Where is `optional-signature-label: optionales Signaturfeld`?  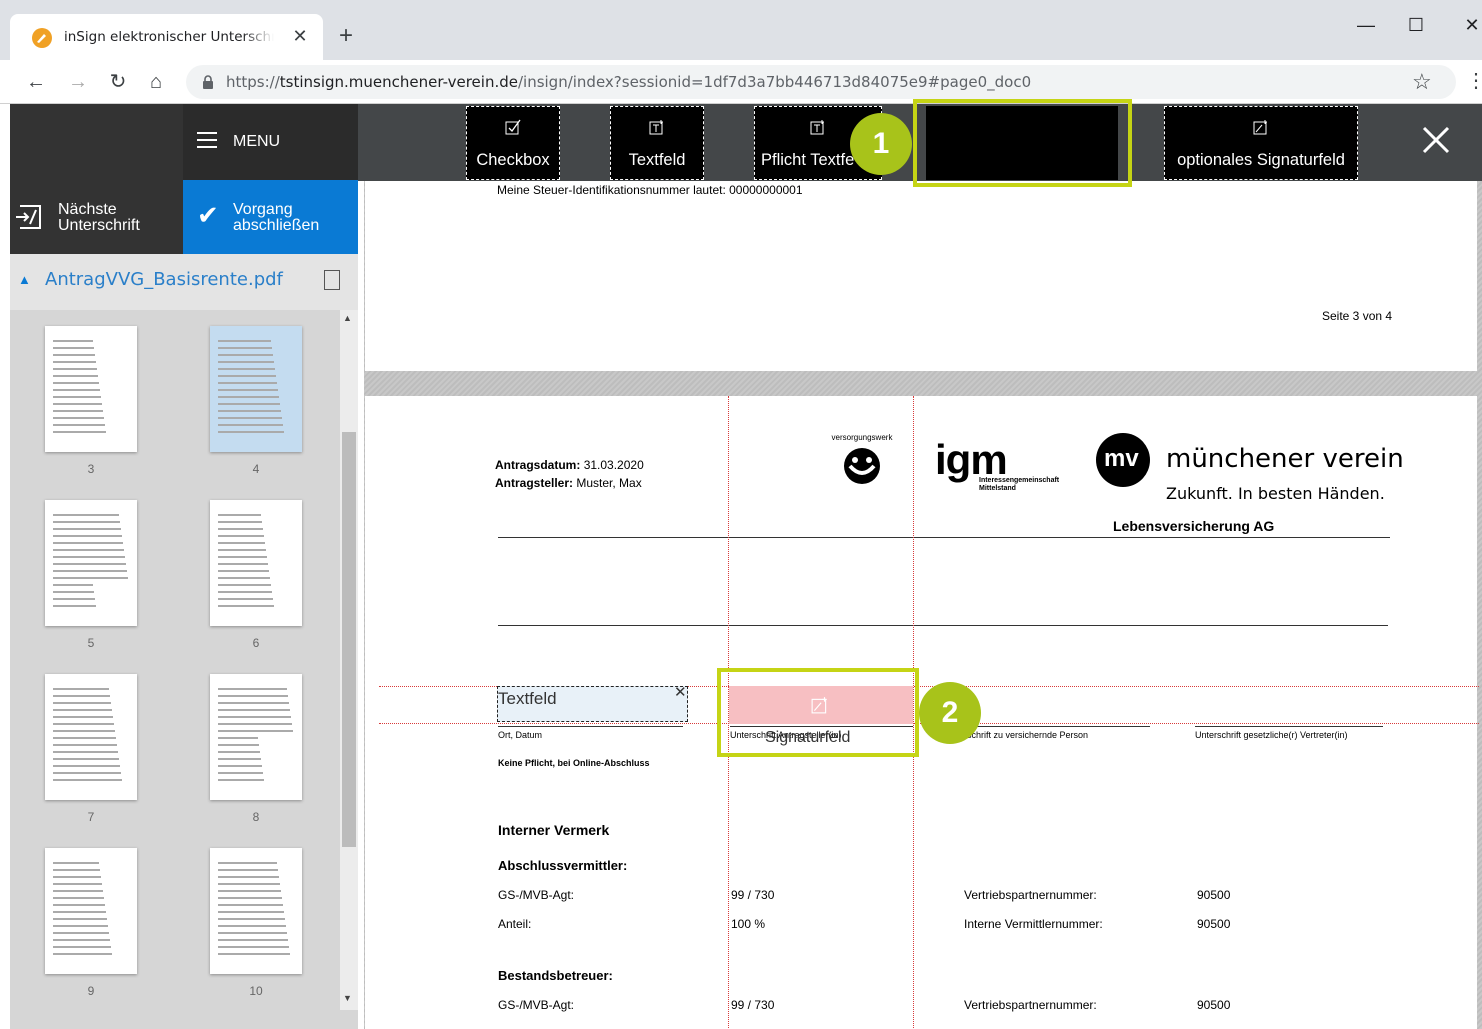
optional-signature-label: optionales Signaturfeld is located at coordinates (1261, 160).